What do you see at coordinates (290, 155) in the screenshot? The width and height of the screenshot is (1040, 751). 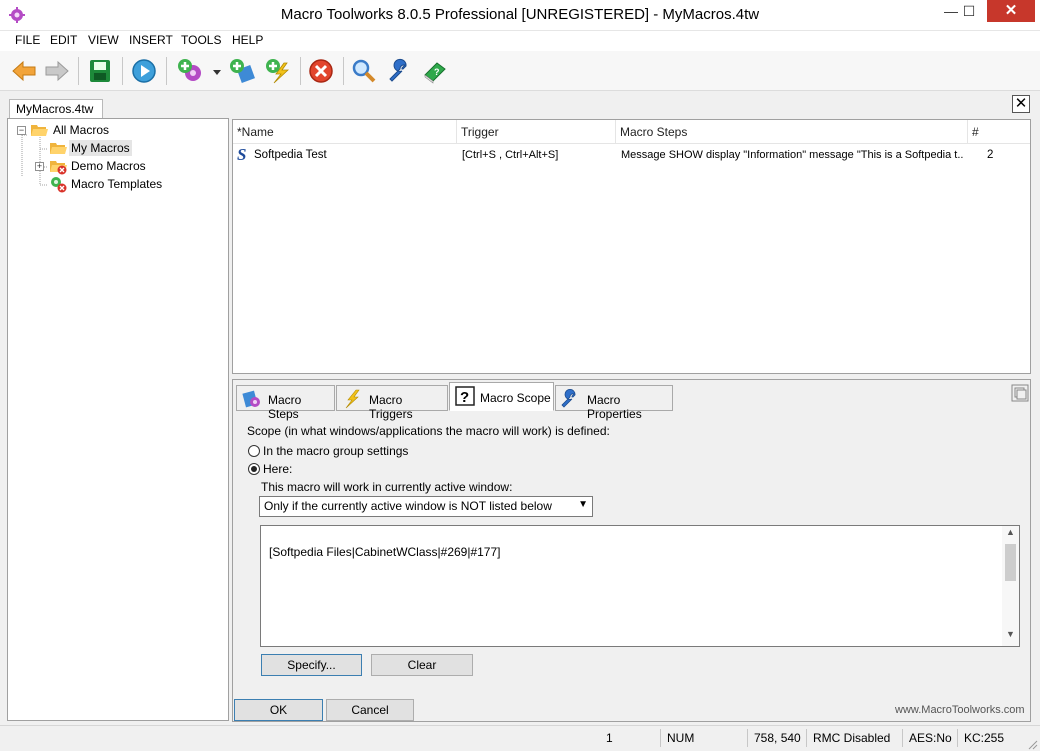 I see `macro-name: Softpedia Test` at bounding box center [290, 155].